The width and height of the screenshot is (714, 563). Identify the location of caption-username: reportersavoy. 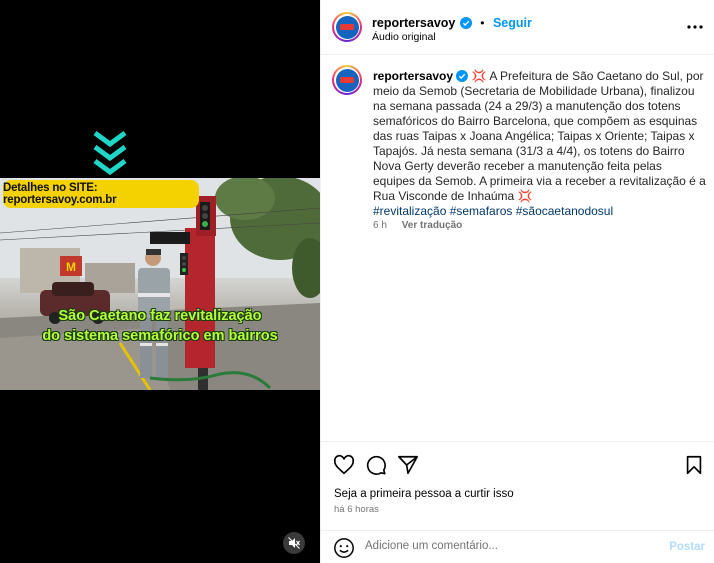
(413, 76).